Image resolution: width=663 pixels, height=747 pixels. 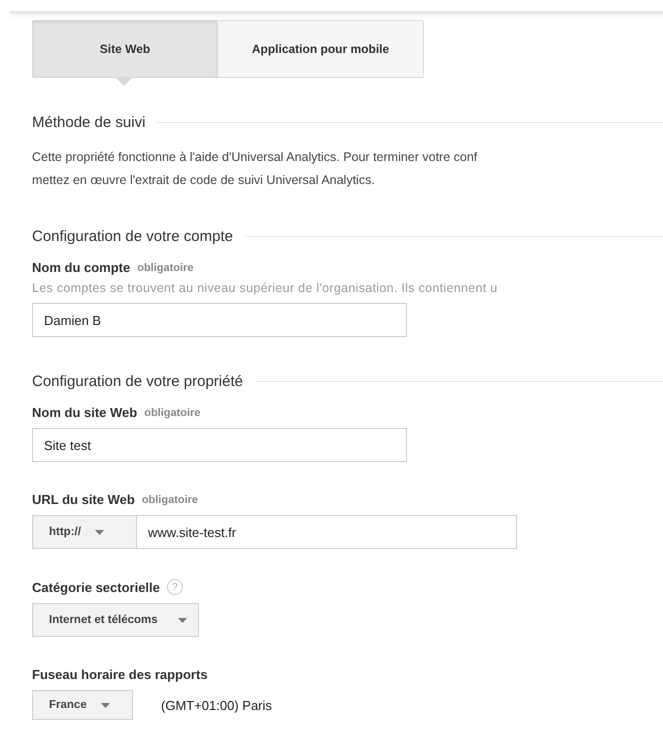 What do you see at coordinates (265, 288) in the screenshot?
I see `field-description: Les comptes se trouvent au niveau supérieur de l'organisation. Ils contiennent u` at bounding box center [265, 288].